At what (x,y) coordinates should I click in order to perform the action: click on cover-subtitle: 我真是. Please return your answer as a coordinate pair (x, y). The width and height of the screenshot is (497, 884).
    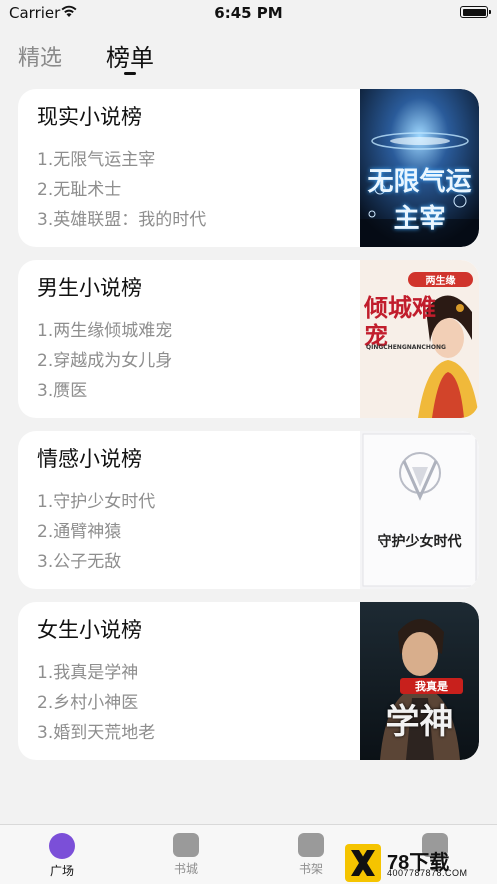
    Looking at the image, I should click on (431, 686).